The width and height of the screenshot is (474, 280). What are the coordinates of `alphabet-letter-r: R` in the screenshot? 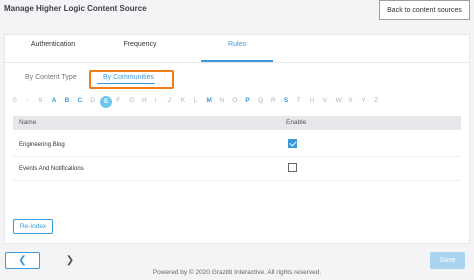 It's located at (273, 100).